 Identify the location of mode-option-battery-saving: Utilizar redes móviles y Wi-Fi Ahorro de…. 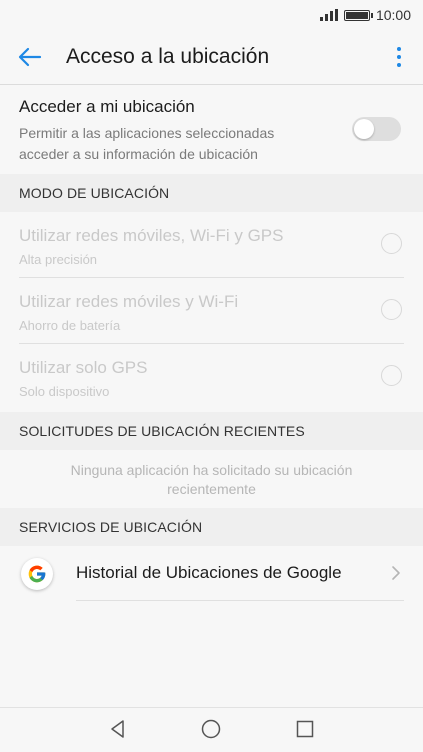
(211, 311).